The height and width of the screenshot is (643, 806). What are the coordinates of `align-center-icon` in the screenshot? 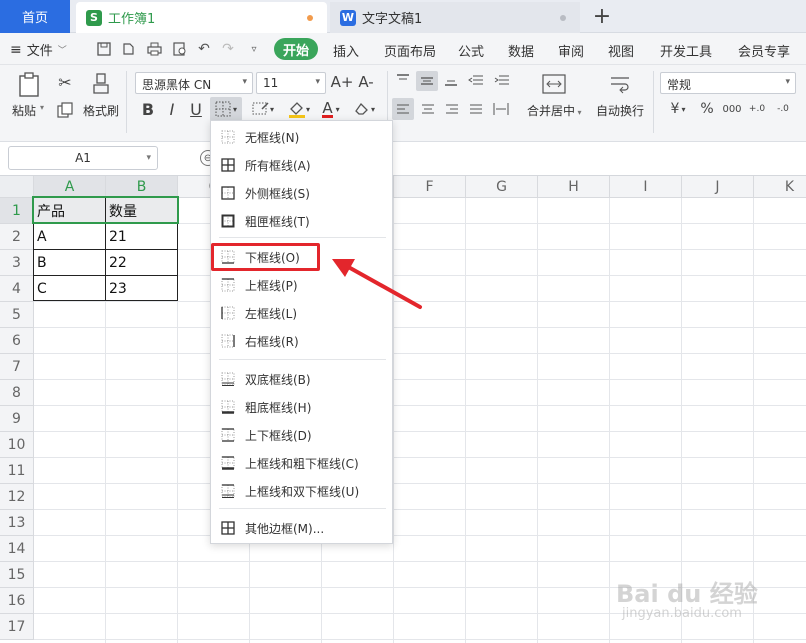 It's located at (428, 109).